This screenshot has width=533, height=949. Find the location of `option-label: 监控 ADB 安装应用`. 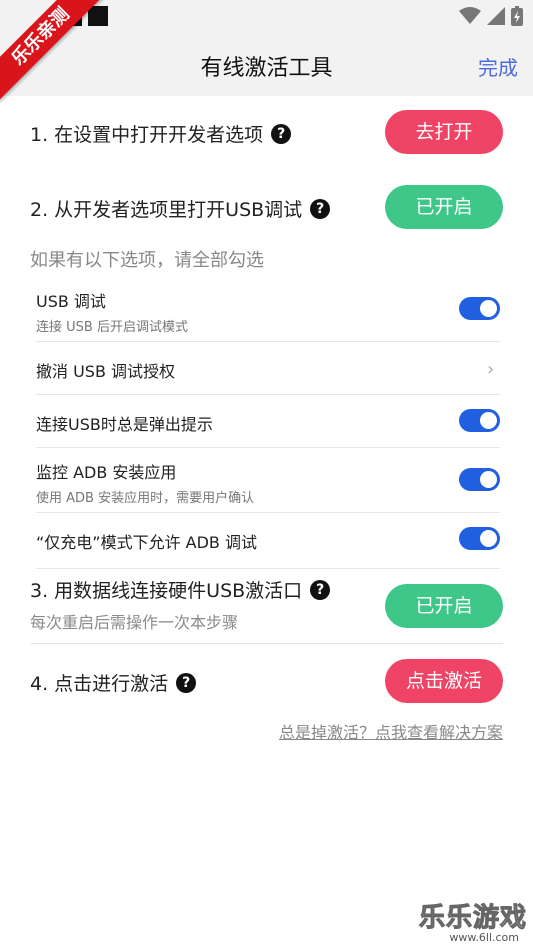

option-label: 监控 ADB 安装应用 is located at coordinates (106, 472).